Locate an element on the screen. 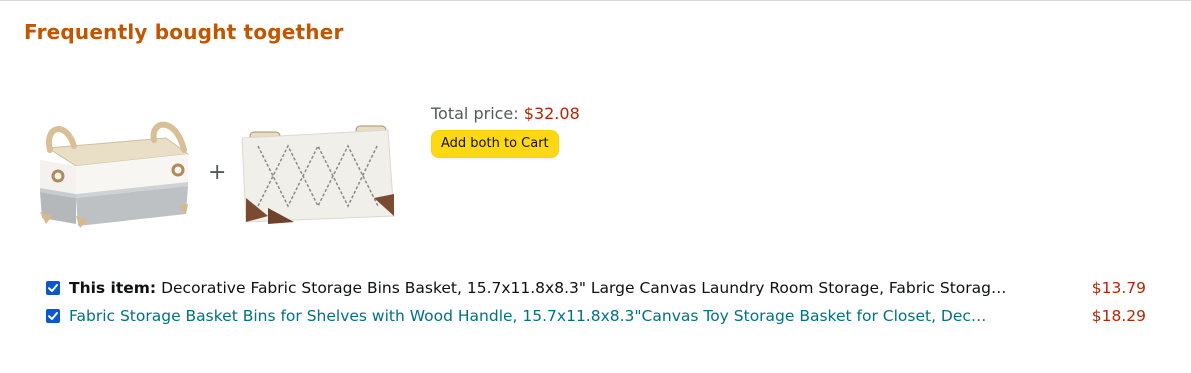 The width and height of the screenshot is (1191, 373). item-price: $18.29 is located at coordinates (1118, 316).